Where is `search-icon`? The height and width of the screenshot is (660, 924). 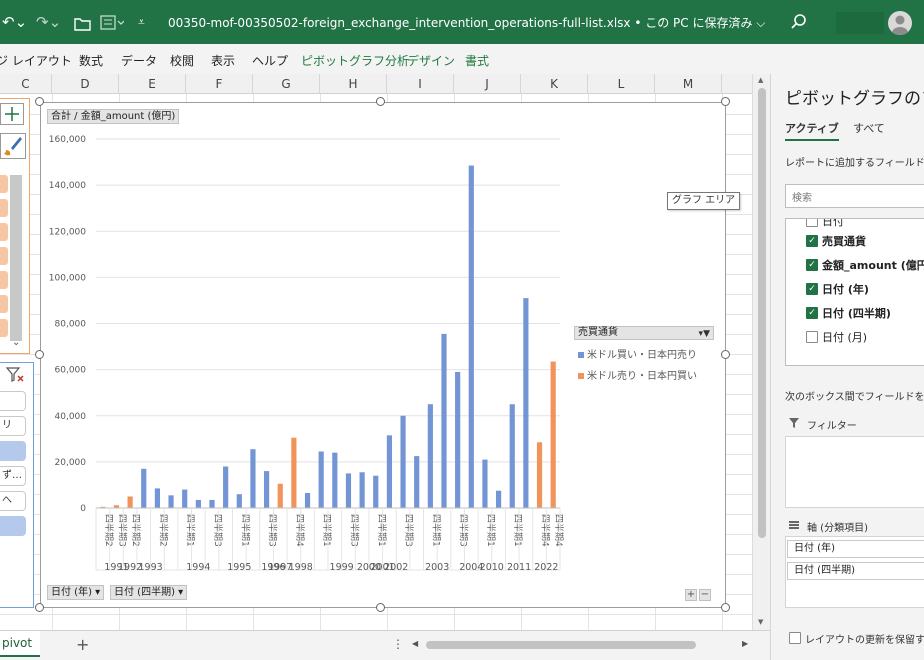
search-icon is located at coordinates (799, 22).